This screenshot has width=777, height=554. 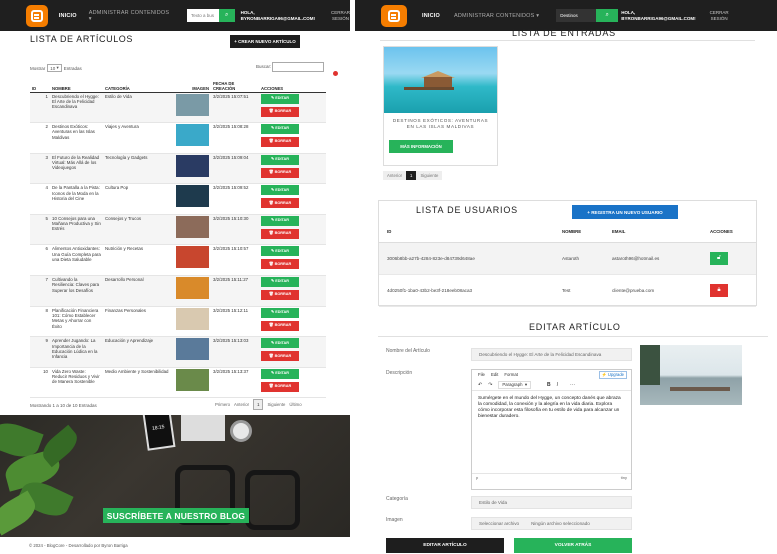 What do you see at coordinates (691, 375) in the screenshot?
I see `article-current-image` at bounding box center [691, 375].